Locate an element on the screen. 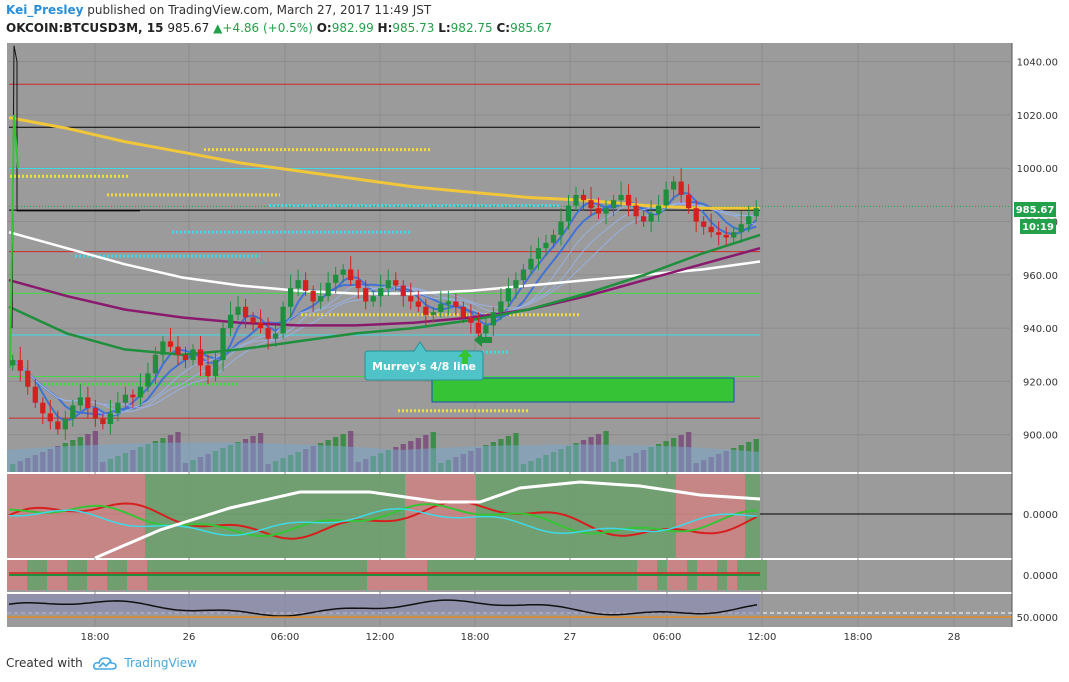 Image resolution: width=1069 pixels, height=682 pixels. low-value: 982.75 is located at coordinates (471, 28).